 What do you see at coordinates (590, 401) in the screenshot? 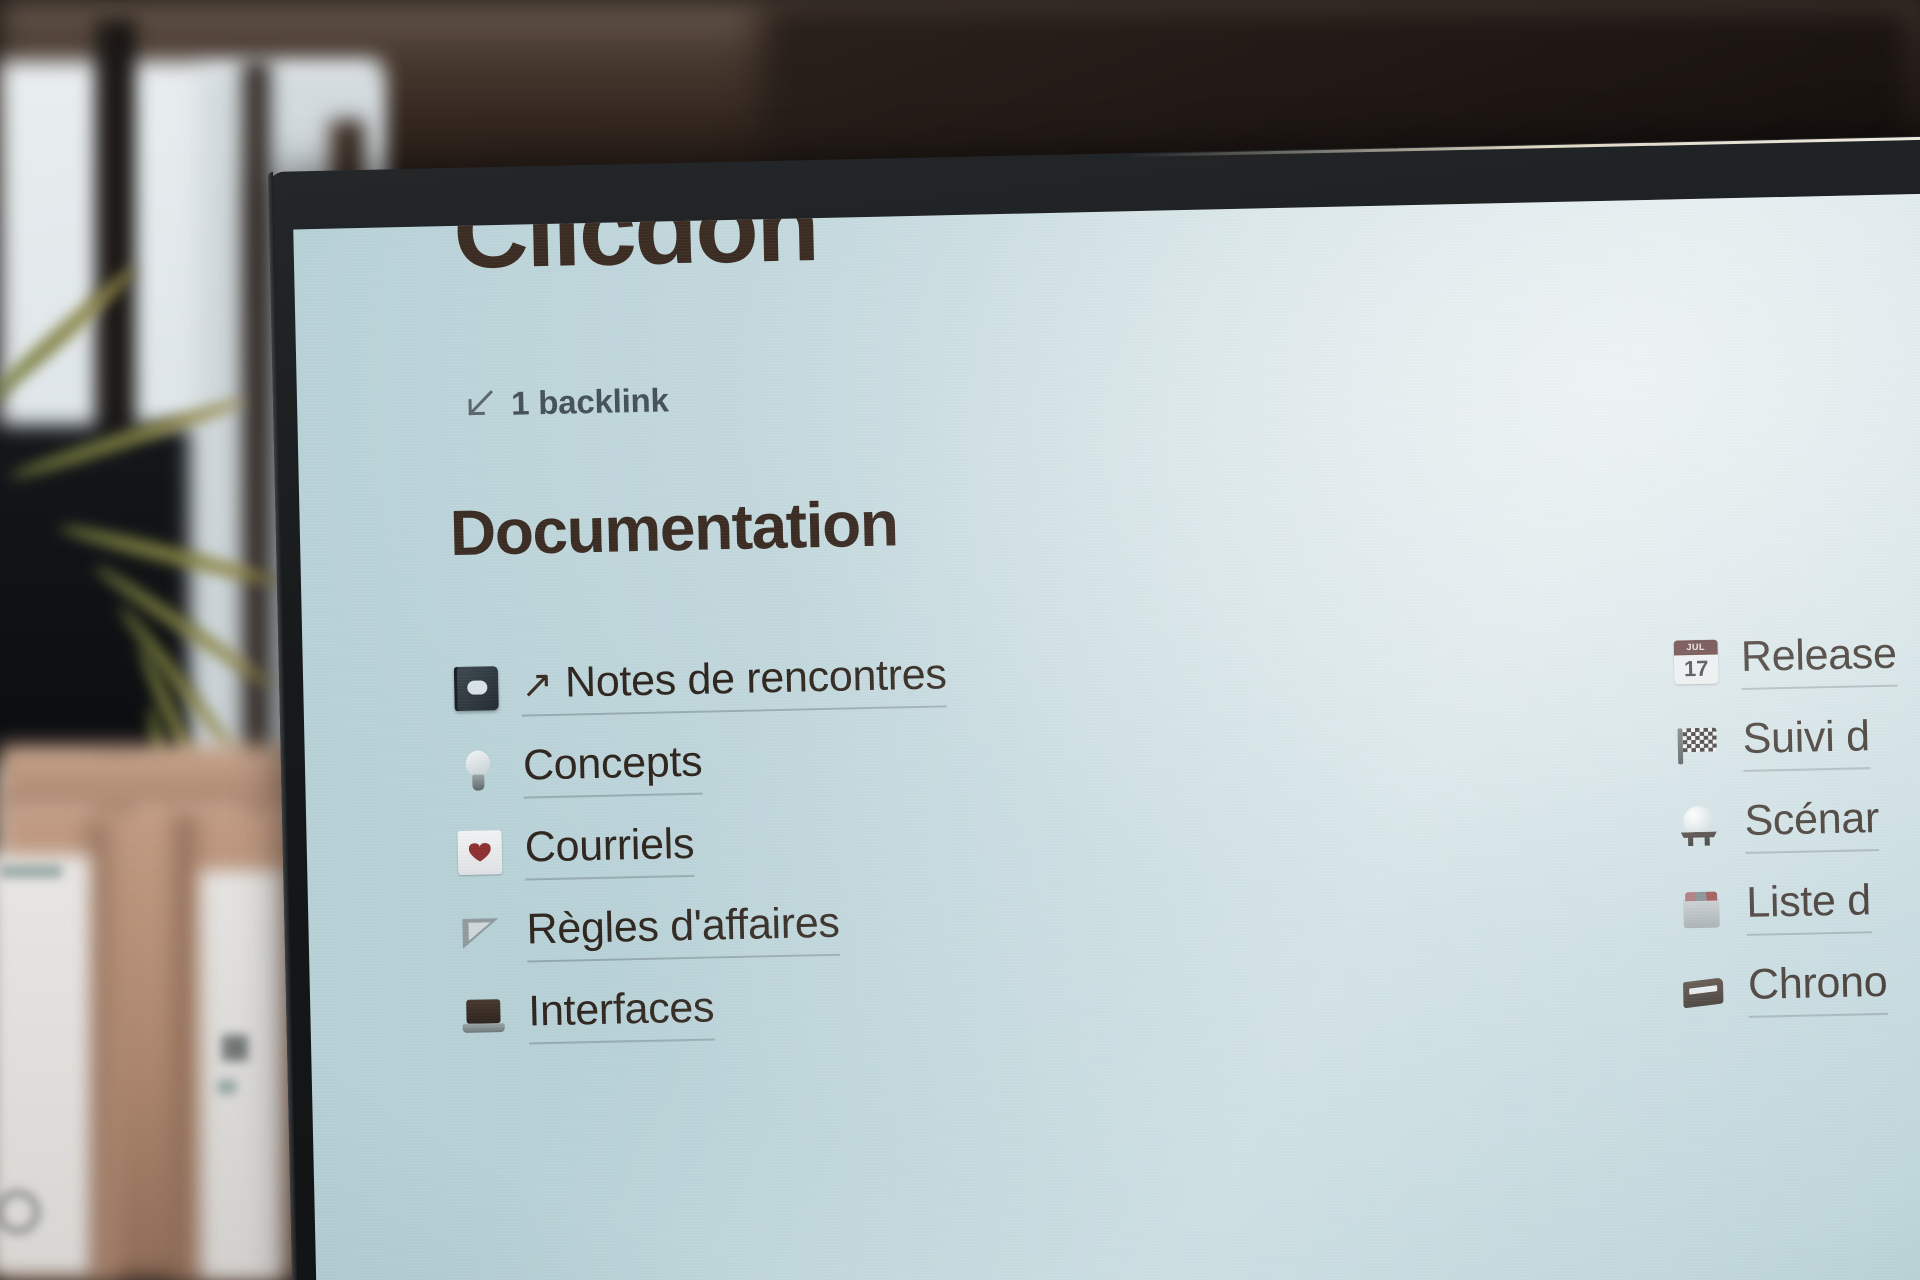
I see `backlink-count-label: 1 backlink` at bounding box center [590, 401].